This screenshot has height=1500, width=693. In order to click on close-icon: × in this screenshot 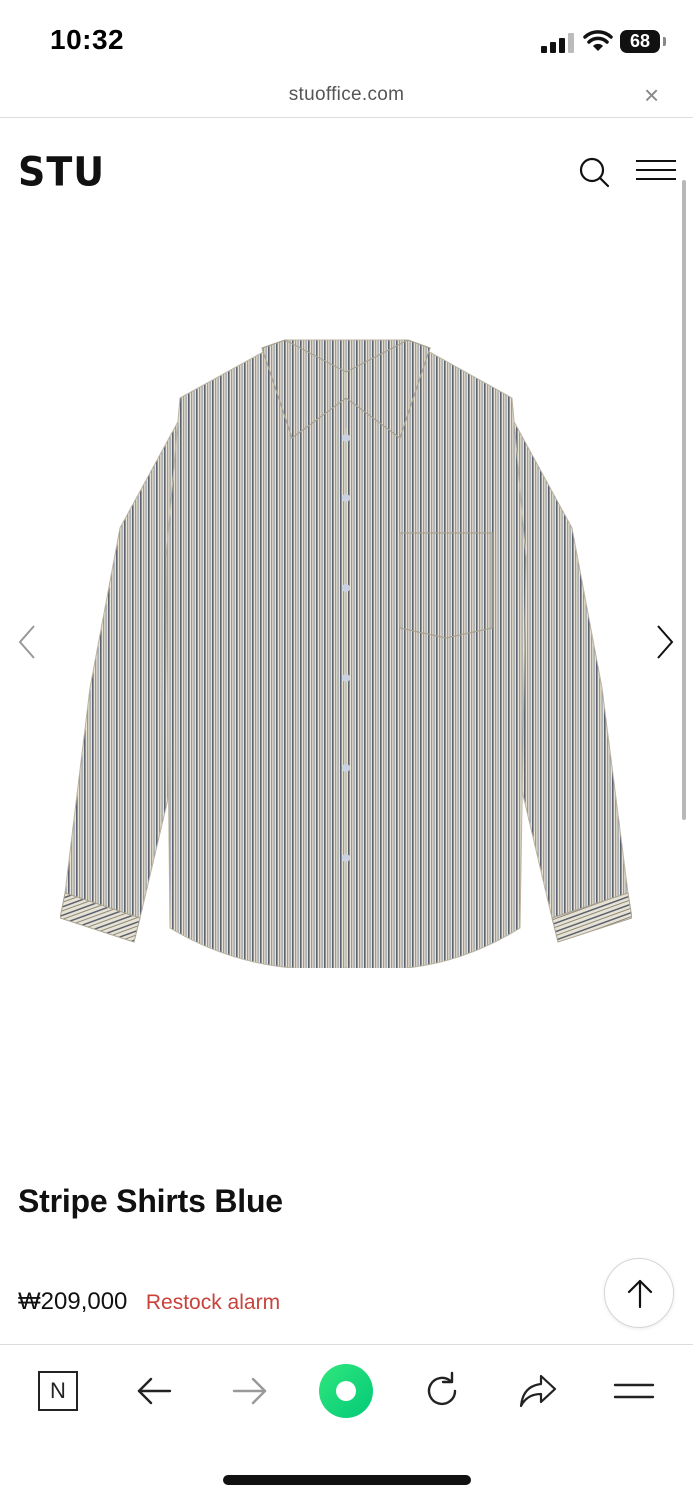, I will do `click(651, 95)`.